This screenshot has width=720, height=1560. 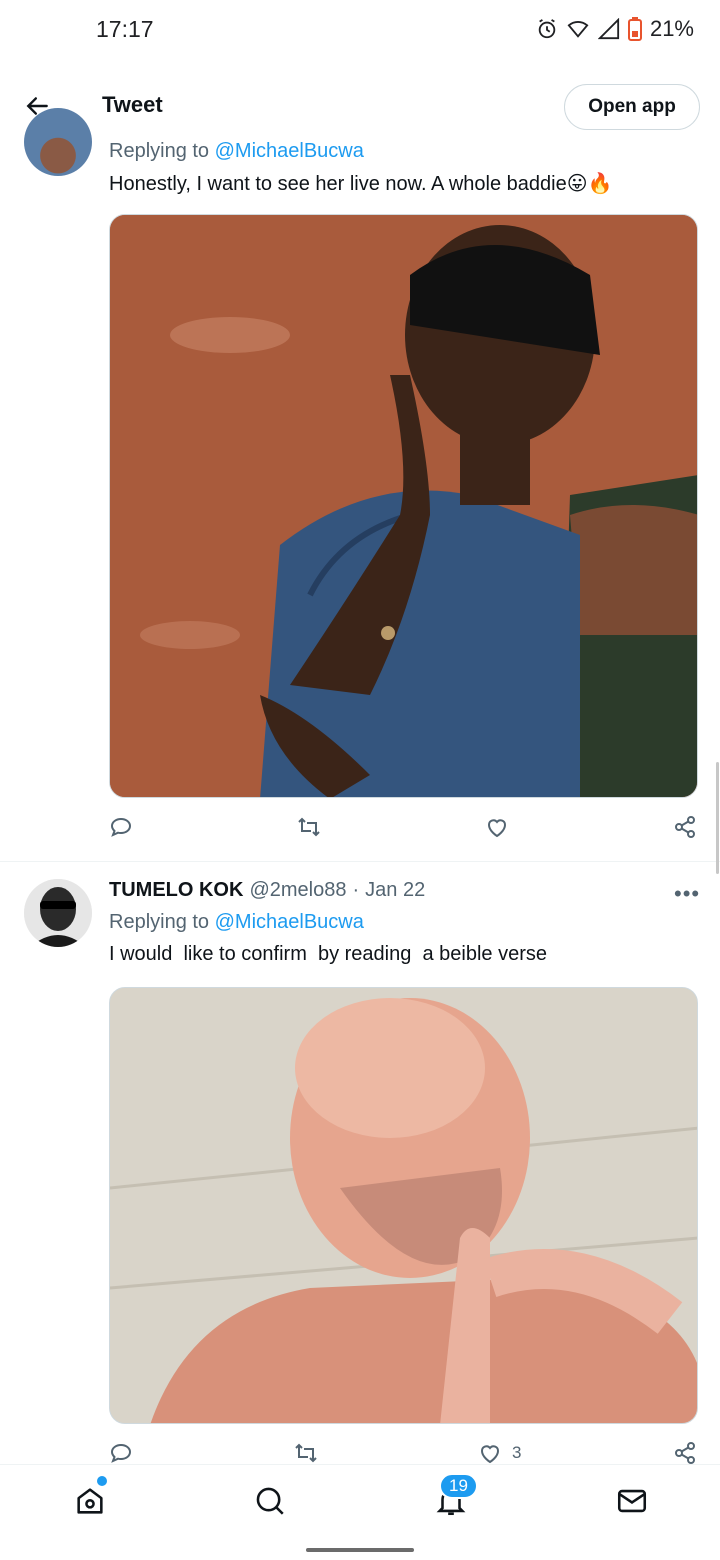 What do you see at coordinates (403, 830) in the screenshot?
I see `tweet-actions` at bounding box center [403, 830].